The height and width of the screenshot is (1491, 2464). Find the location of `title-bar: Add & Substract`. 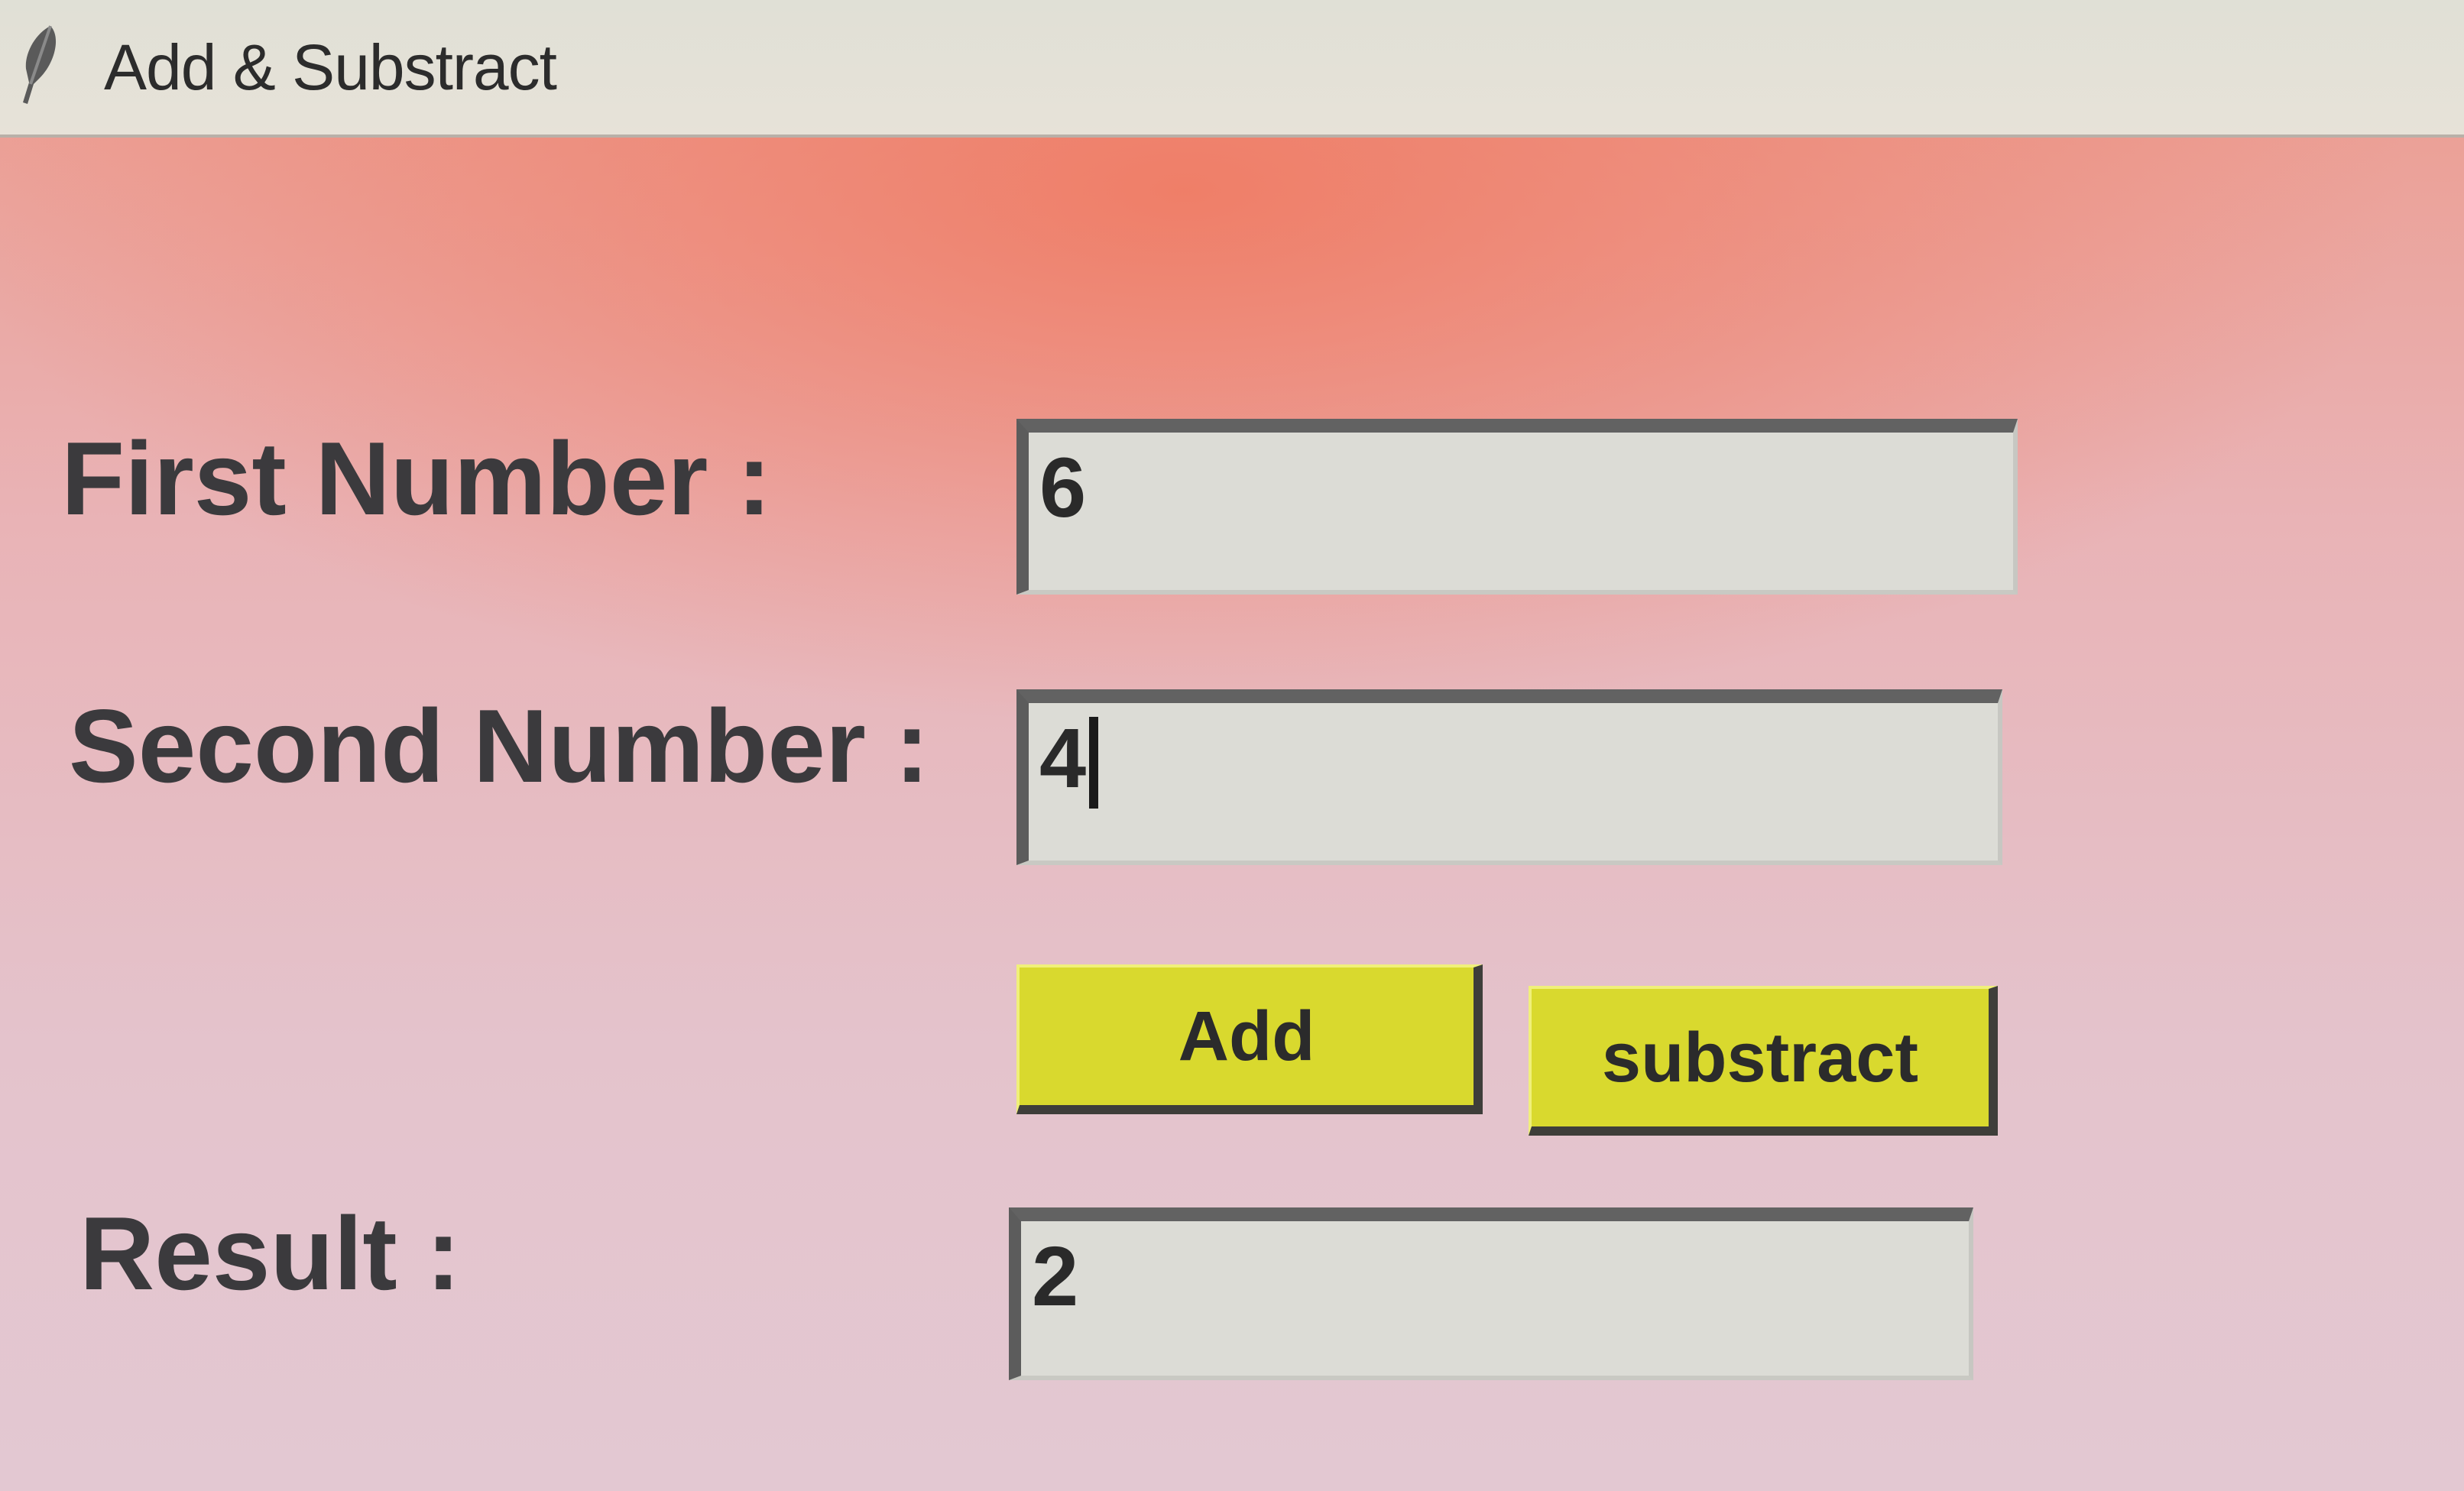

title-bar: Add & Substract is located at coordinates (1232, 69).